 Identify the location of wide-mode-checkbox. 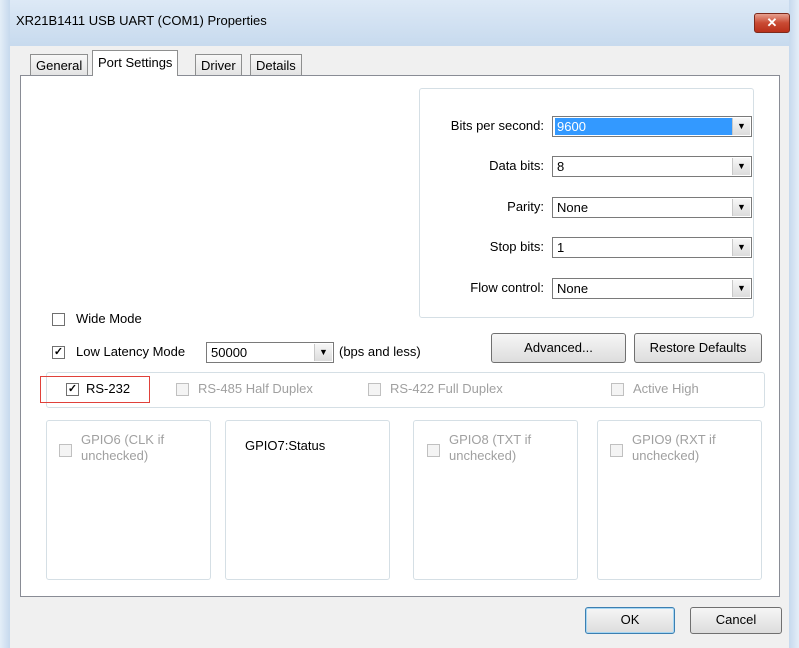
(58, 319).